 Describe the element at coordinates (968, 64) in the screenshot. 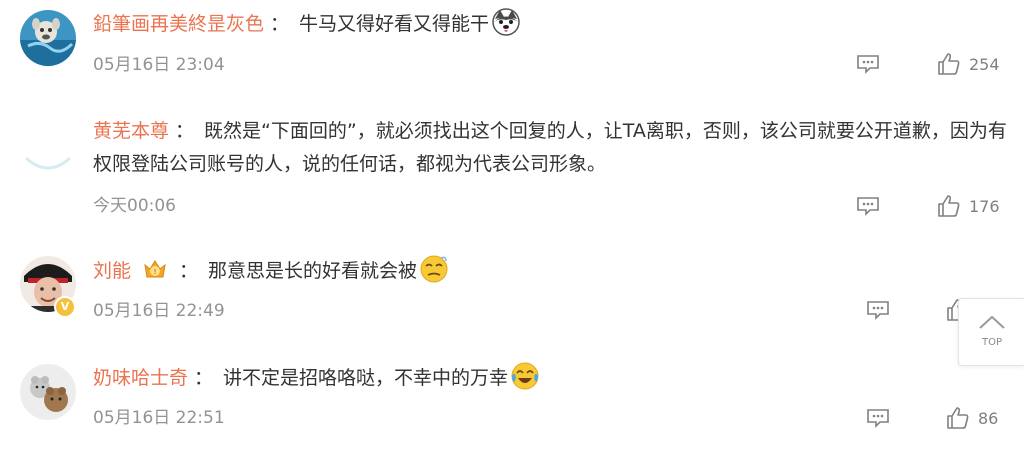

I see `like-button: 254` at that location.